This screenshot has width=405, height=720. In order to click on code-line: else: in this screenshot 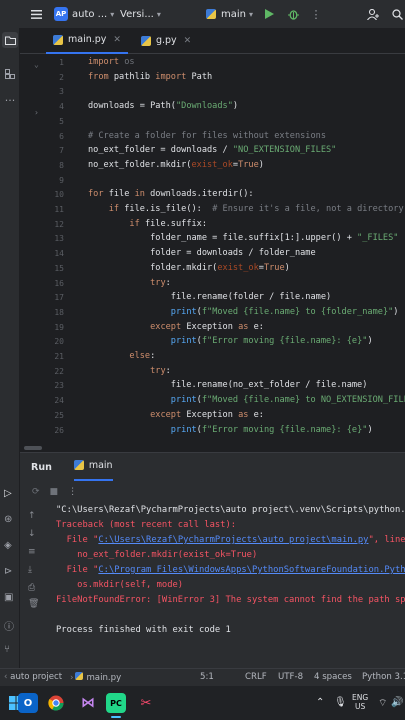, I will do `click(121, 356)`.